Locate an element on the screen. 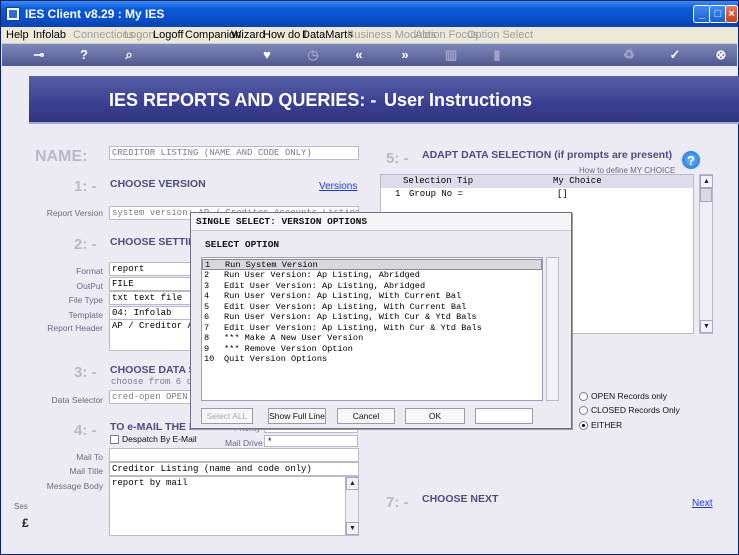 This screenshot has height=555, width=739. back-icon: « is located at coordinates (359, 55).